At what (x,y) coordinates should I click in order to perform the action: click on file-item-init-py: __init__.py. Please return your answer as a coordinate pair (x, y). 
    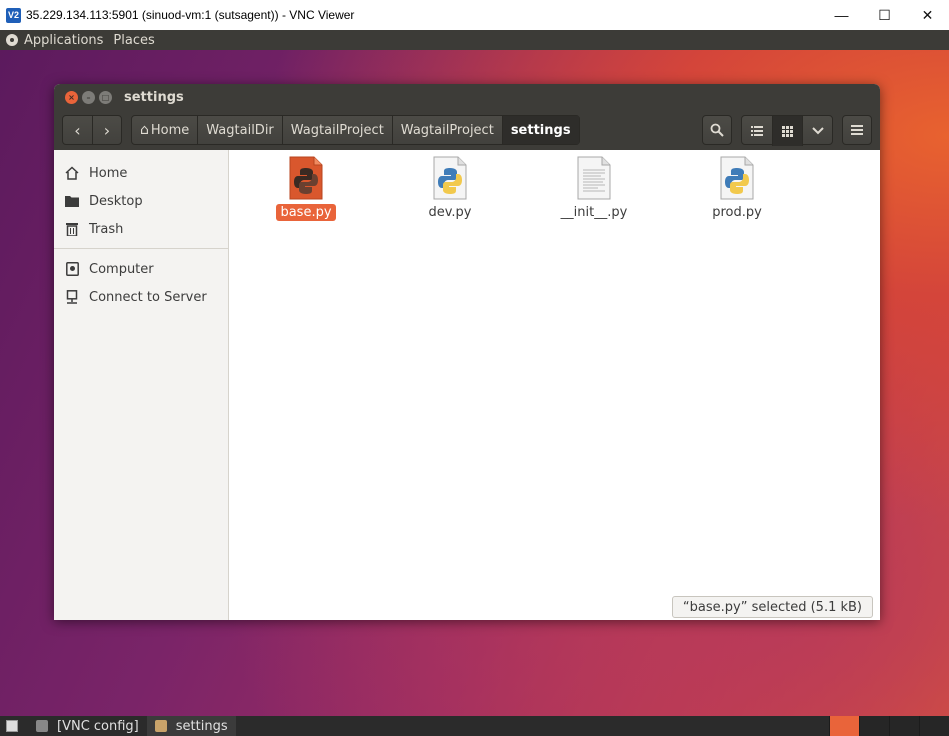
    Looking at the image, I should click on (594, 188).